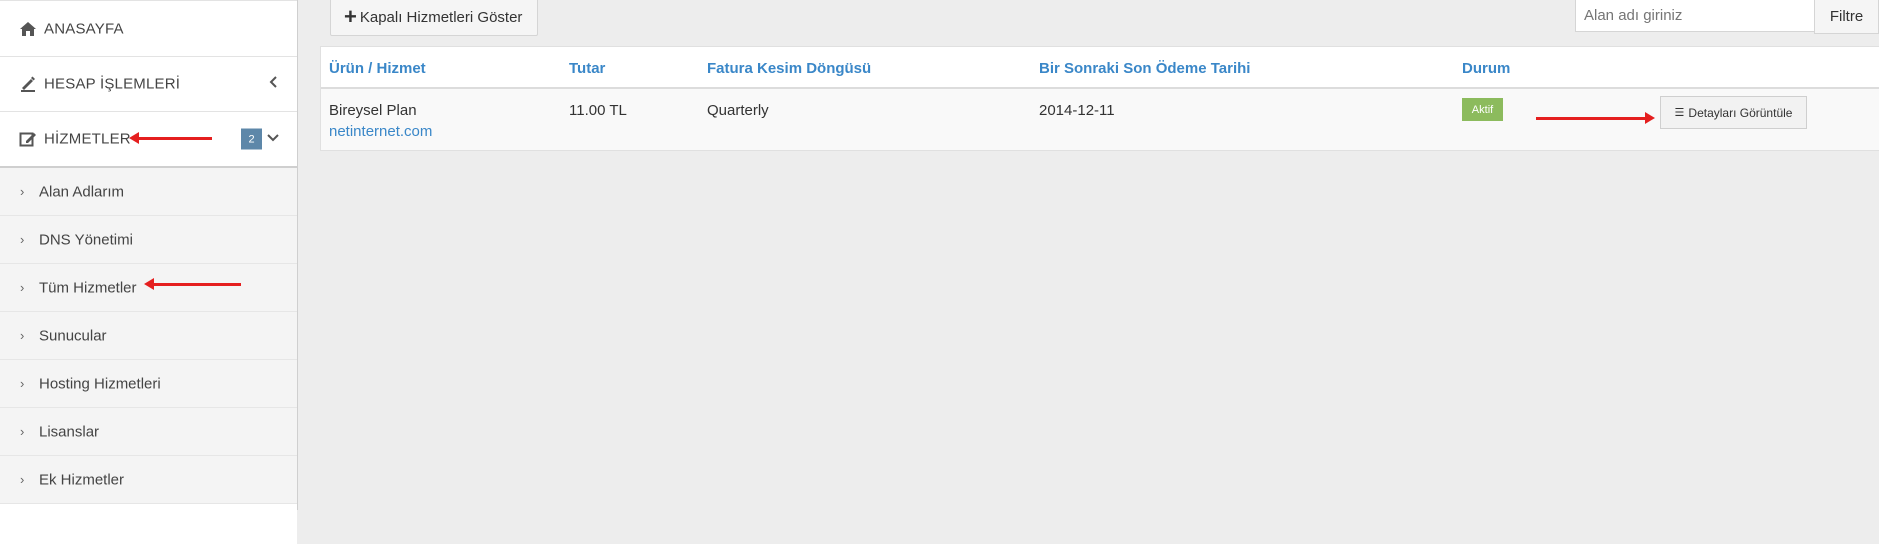 This screenshot has width=1879, height=544. Describe the element at coordinates (738, 110) in the screenshot. I see `billing-cycle-value: Quarterly` at that location.